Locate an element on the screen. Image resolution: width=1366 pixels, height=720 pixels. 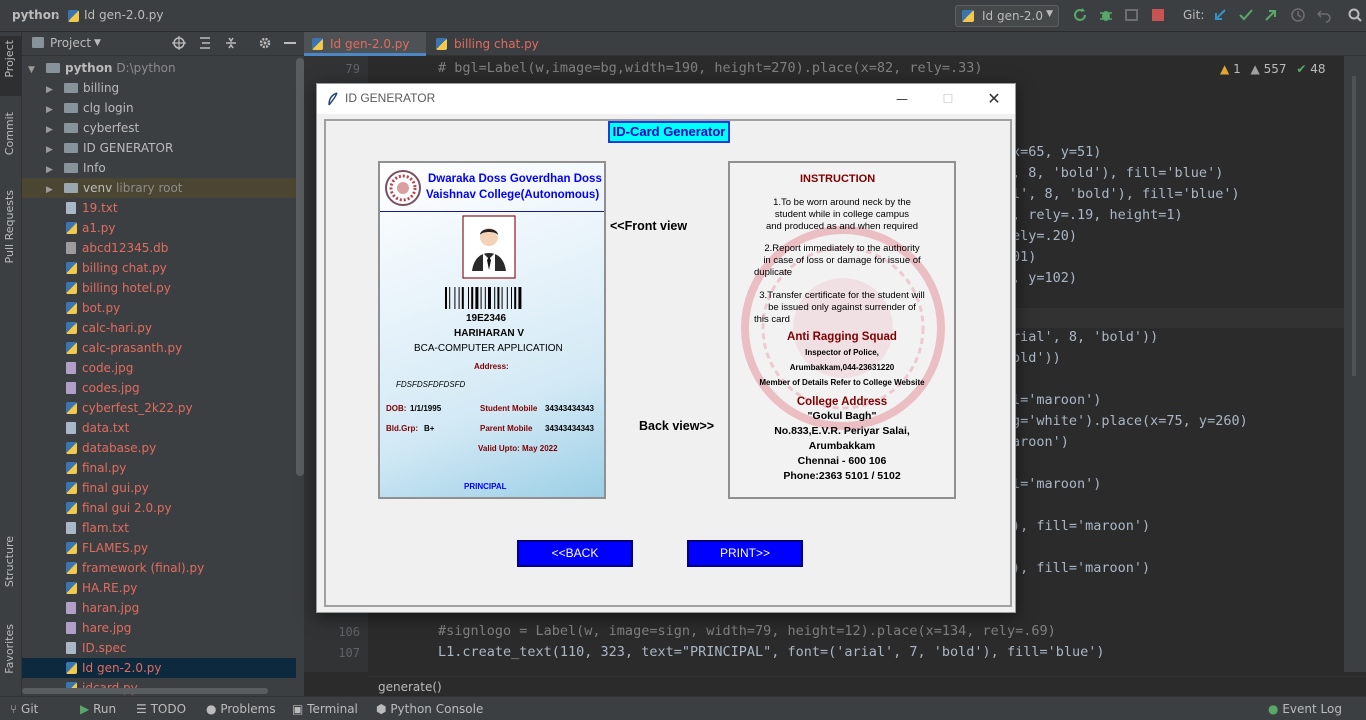
rerun-icon is located at coordinates (1080, 15).